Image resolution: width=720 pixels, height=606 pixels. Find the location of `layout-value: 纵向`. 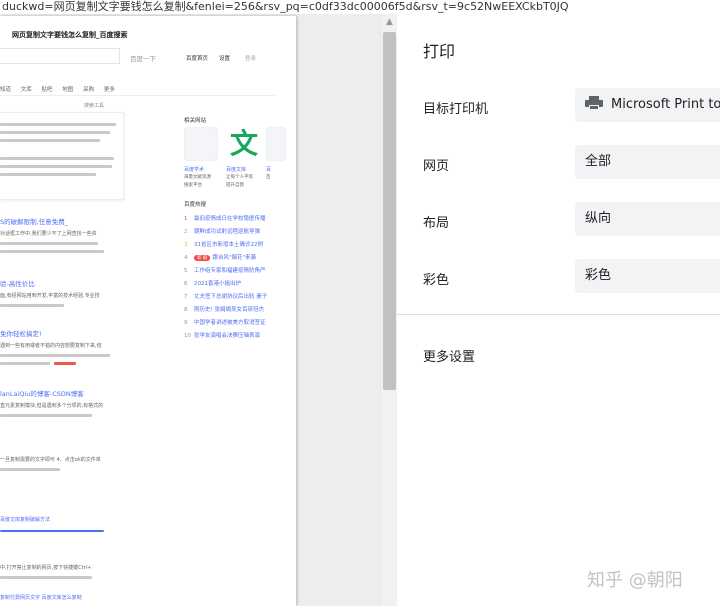

layout-value: 纵向 is located at coordinates (598, 218).